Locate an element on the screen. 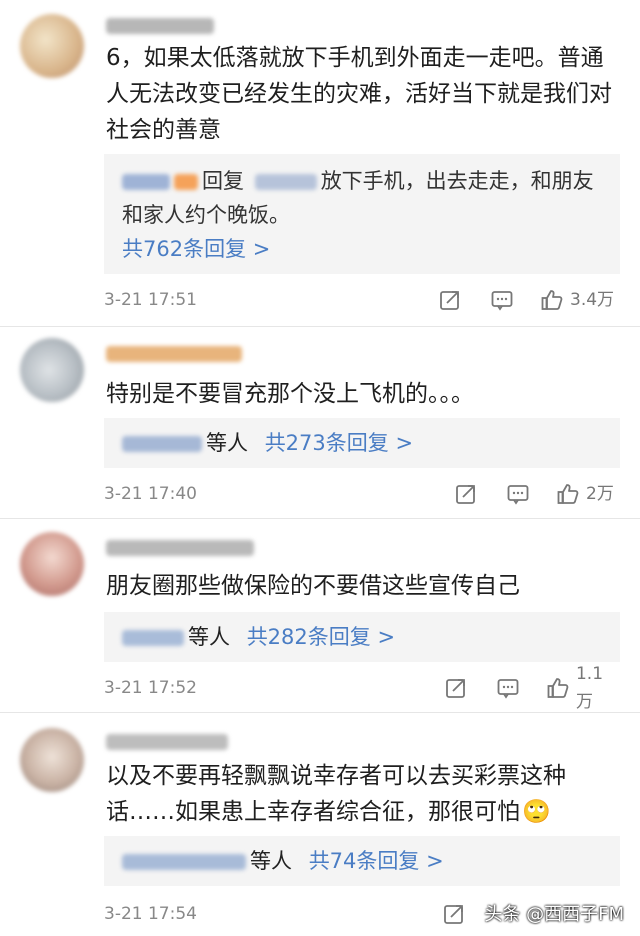  reply-text: 放下手机，出去走走，和朋友 is located at coordinates (457, 181).